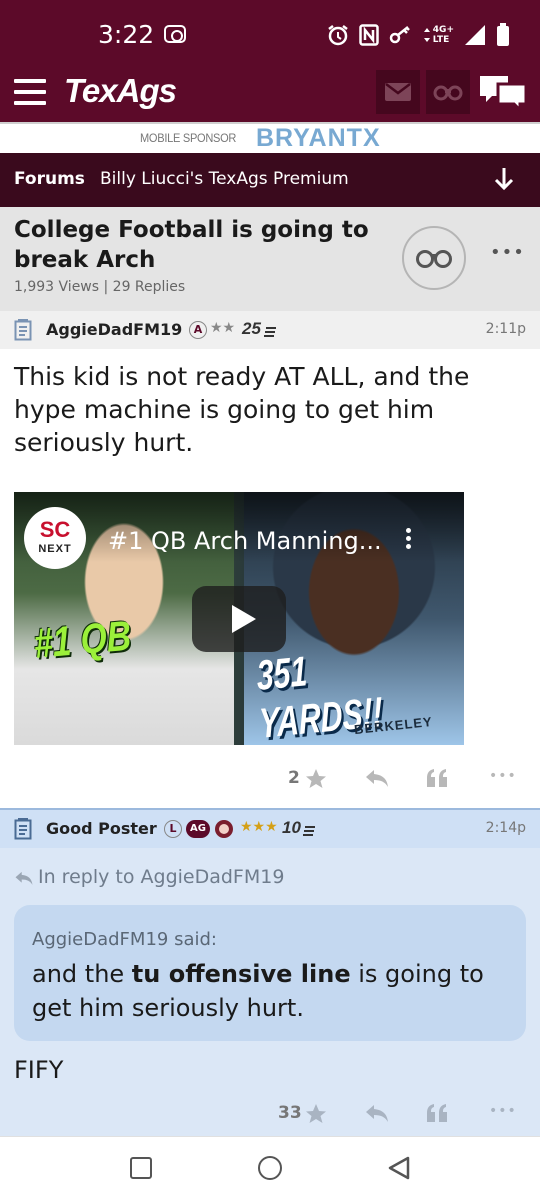  What do you see at coordinates (294, 778) in the screenshot?
I see `like-count: 2` at bounding box center [294, 778].